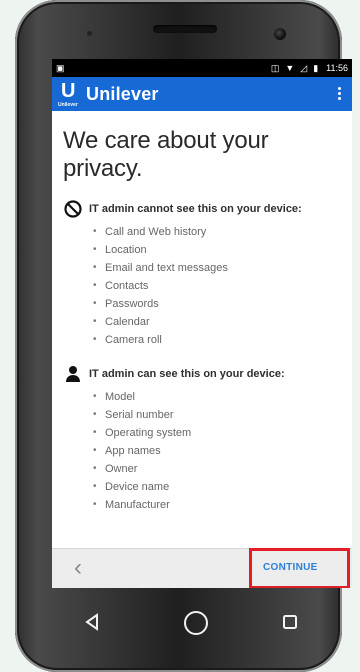 The width and height of the screenshot is (360, 672). What do you see at coordinates (280, 34) in the screenshot?
I see `front-camera` at bounding box center [280, 34].